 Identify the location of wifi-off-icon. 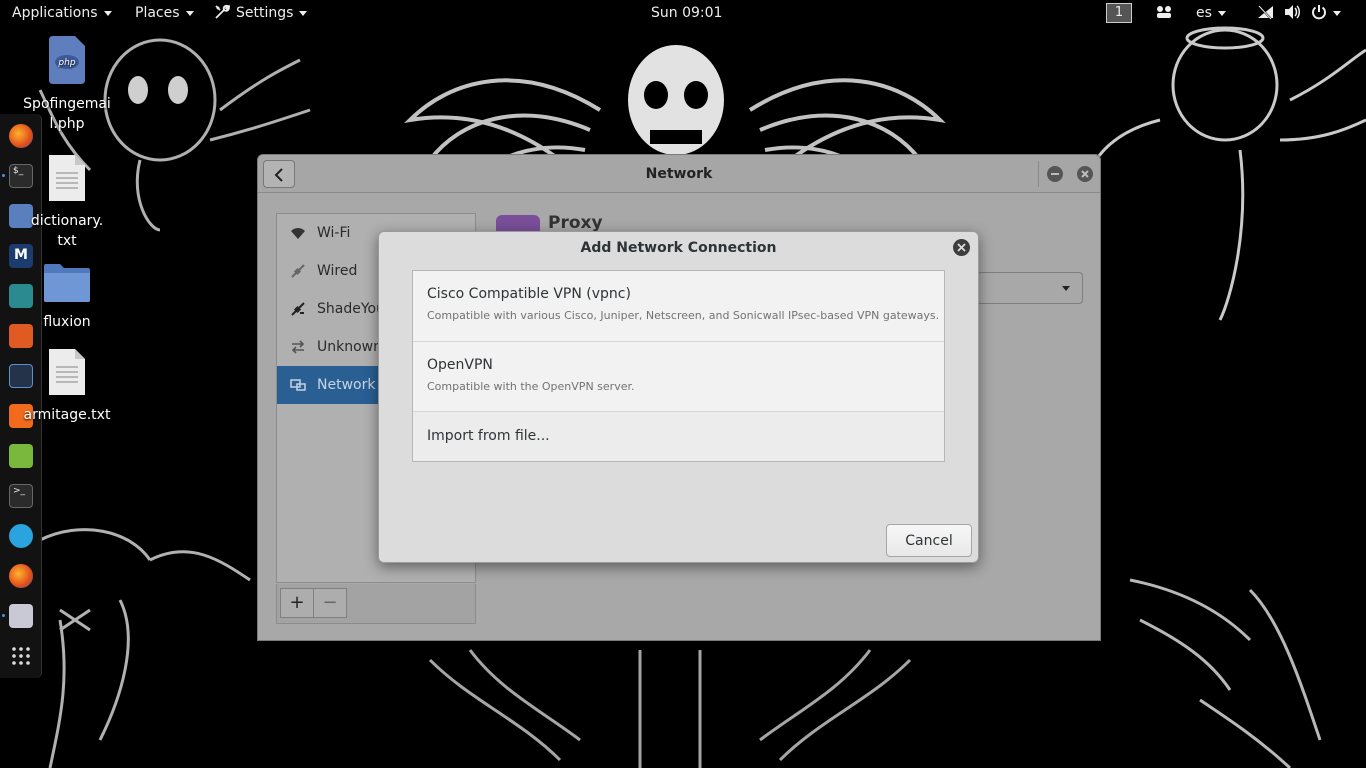
(1265, 12).